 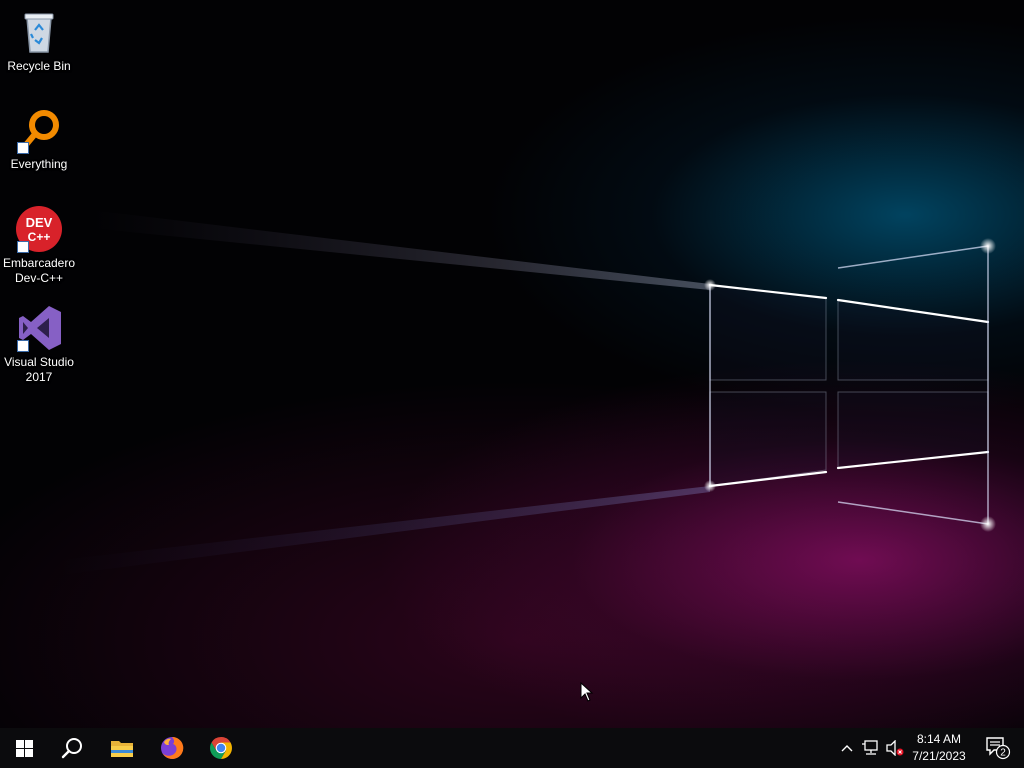 What do you see at coordinates (39, 130) in the screenshot?
I see `everything-search-icon` at bounding box center [39, 130].